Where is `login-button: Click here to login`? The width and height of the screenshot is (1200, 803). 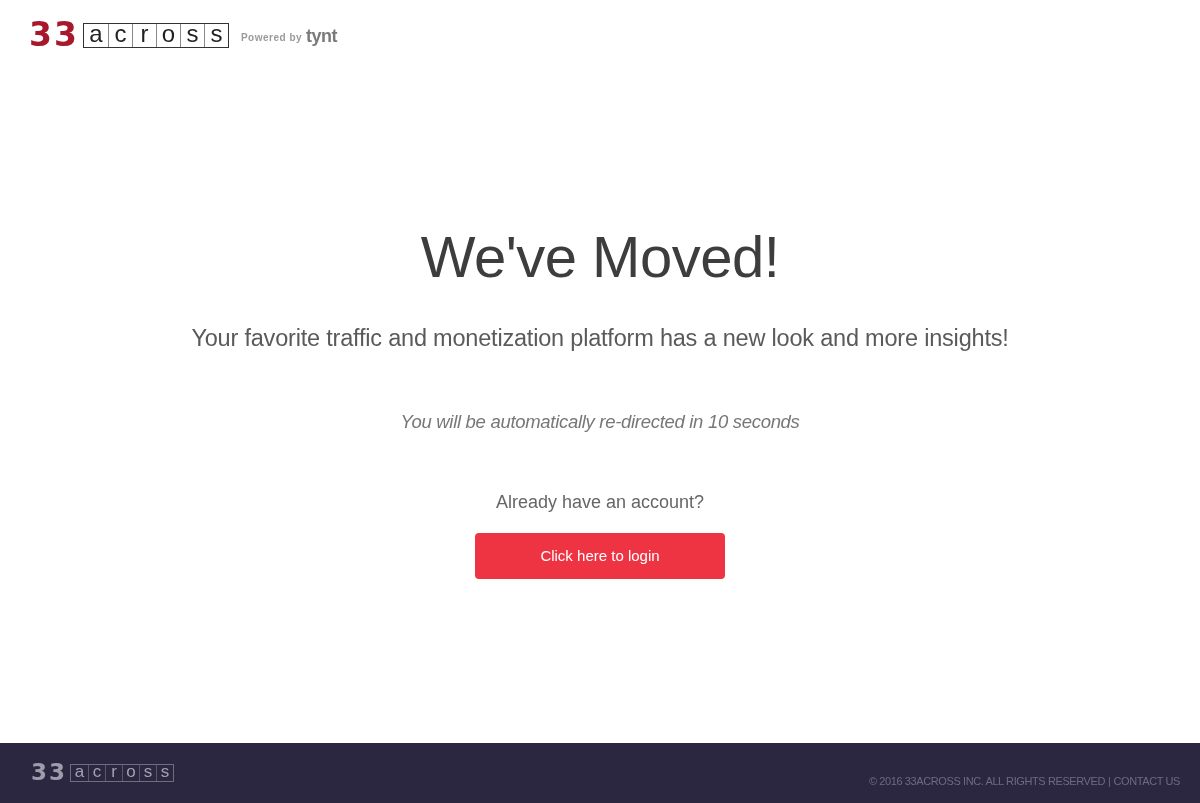 login-button: Click here to login is located at coordinates (600, 556).